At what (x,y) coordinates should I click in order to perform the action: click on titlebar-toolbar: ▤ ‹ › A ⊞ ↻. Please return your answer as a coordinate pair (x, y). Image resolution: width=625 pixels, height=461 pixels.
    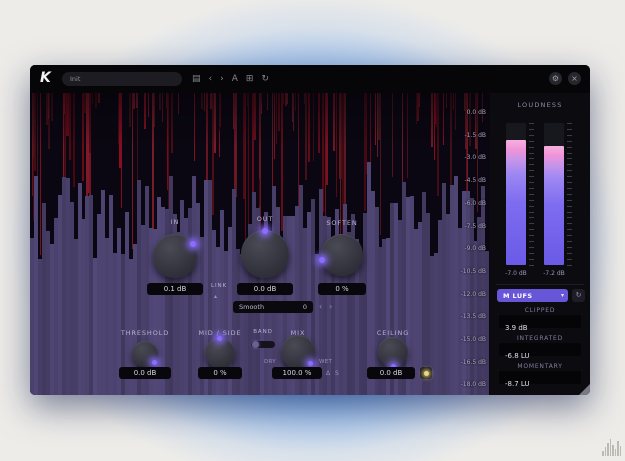
    Looking at the image, I should click on (230, 79).